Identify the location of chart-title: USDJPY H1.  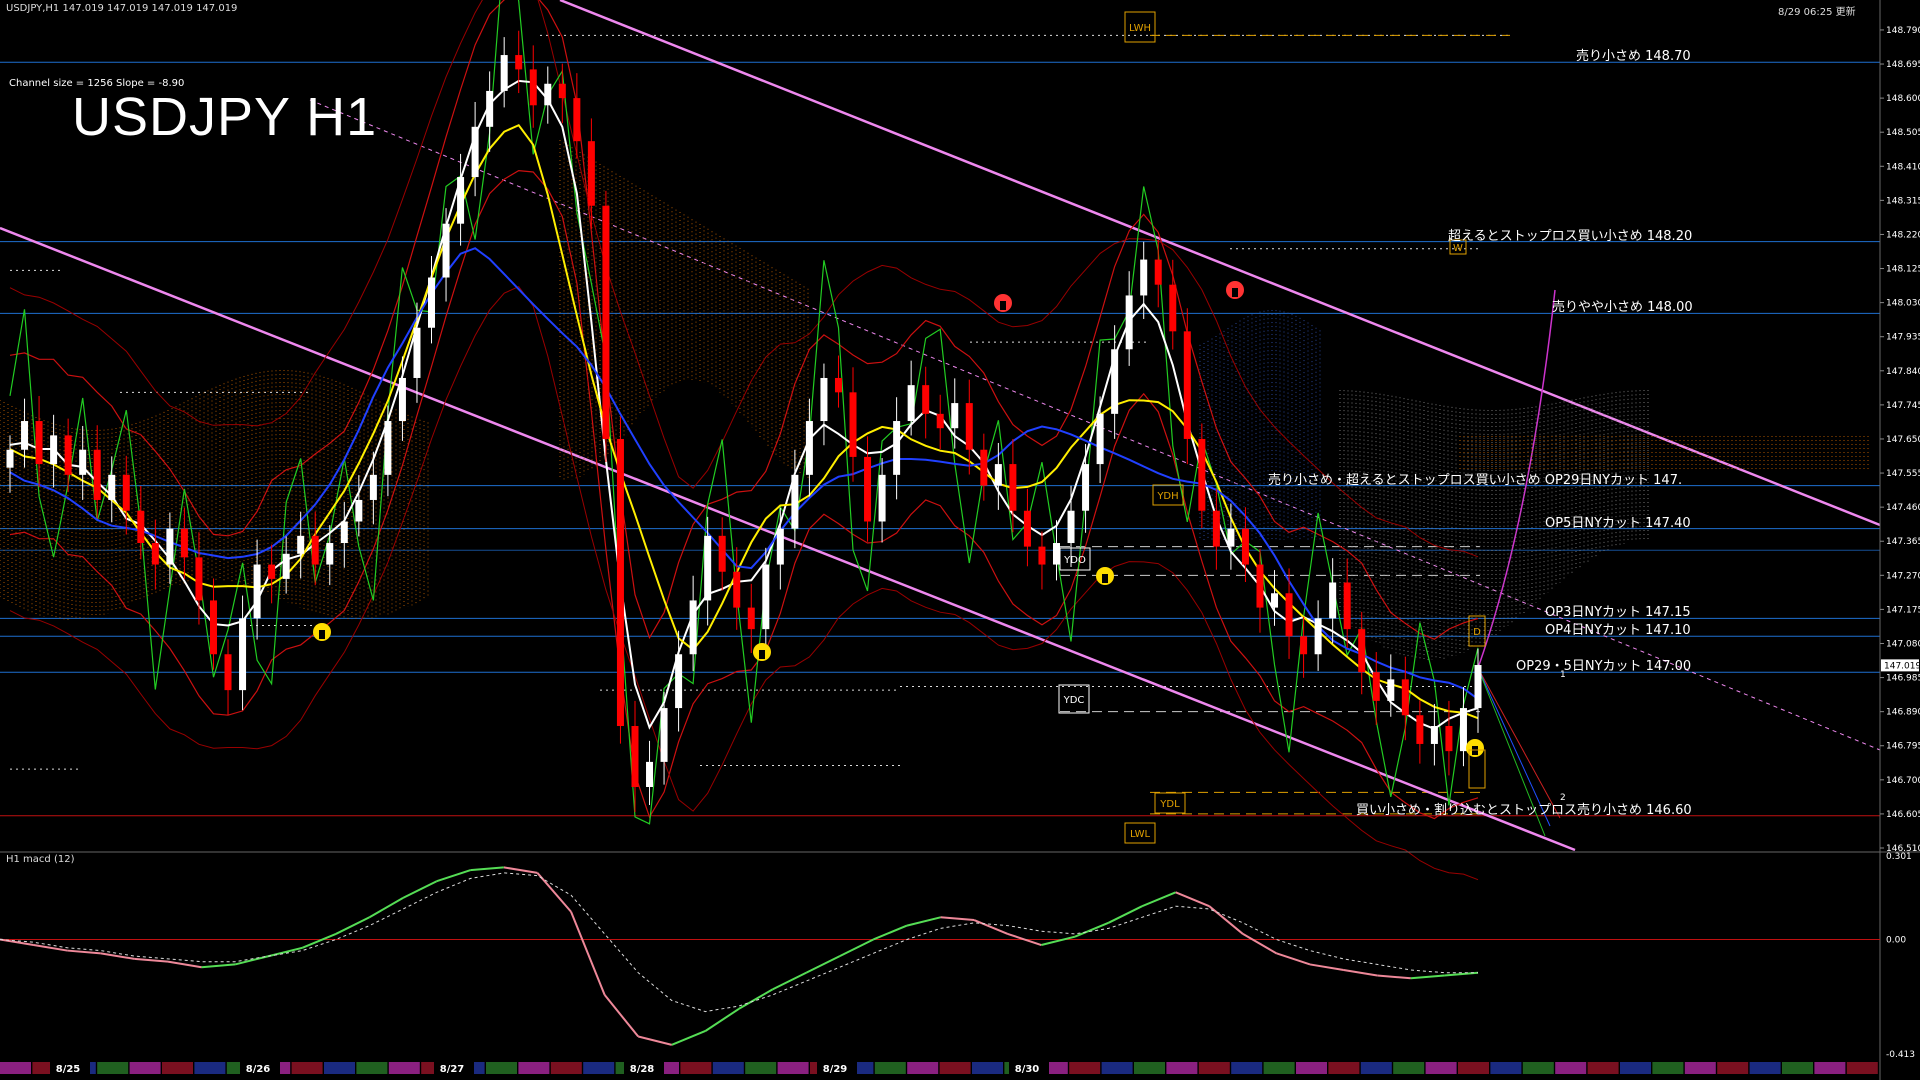
(225, 117).